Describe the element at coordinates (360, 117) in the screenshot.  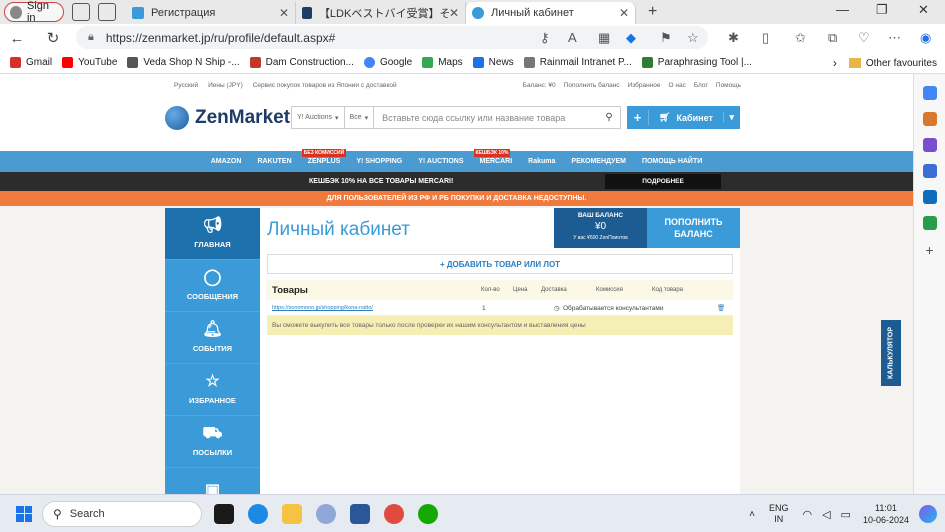
I see `category-select: Все ▾` at that location.